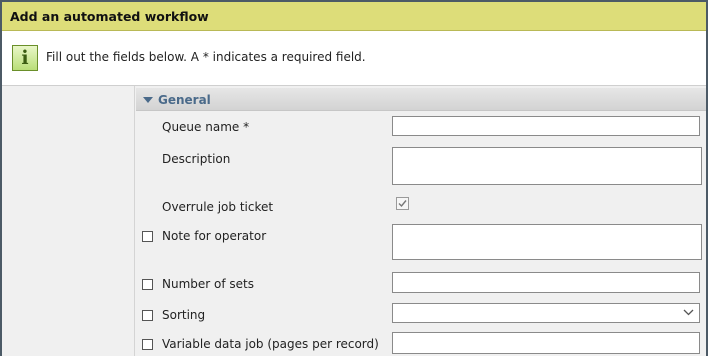  I want to click on checkmark-icon, so click(402, 204).